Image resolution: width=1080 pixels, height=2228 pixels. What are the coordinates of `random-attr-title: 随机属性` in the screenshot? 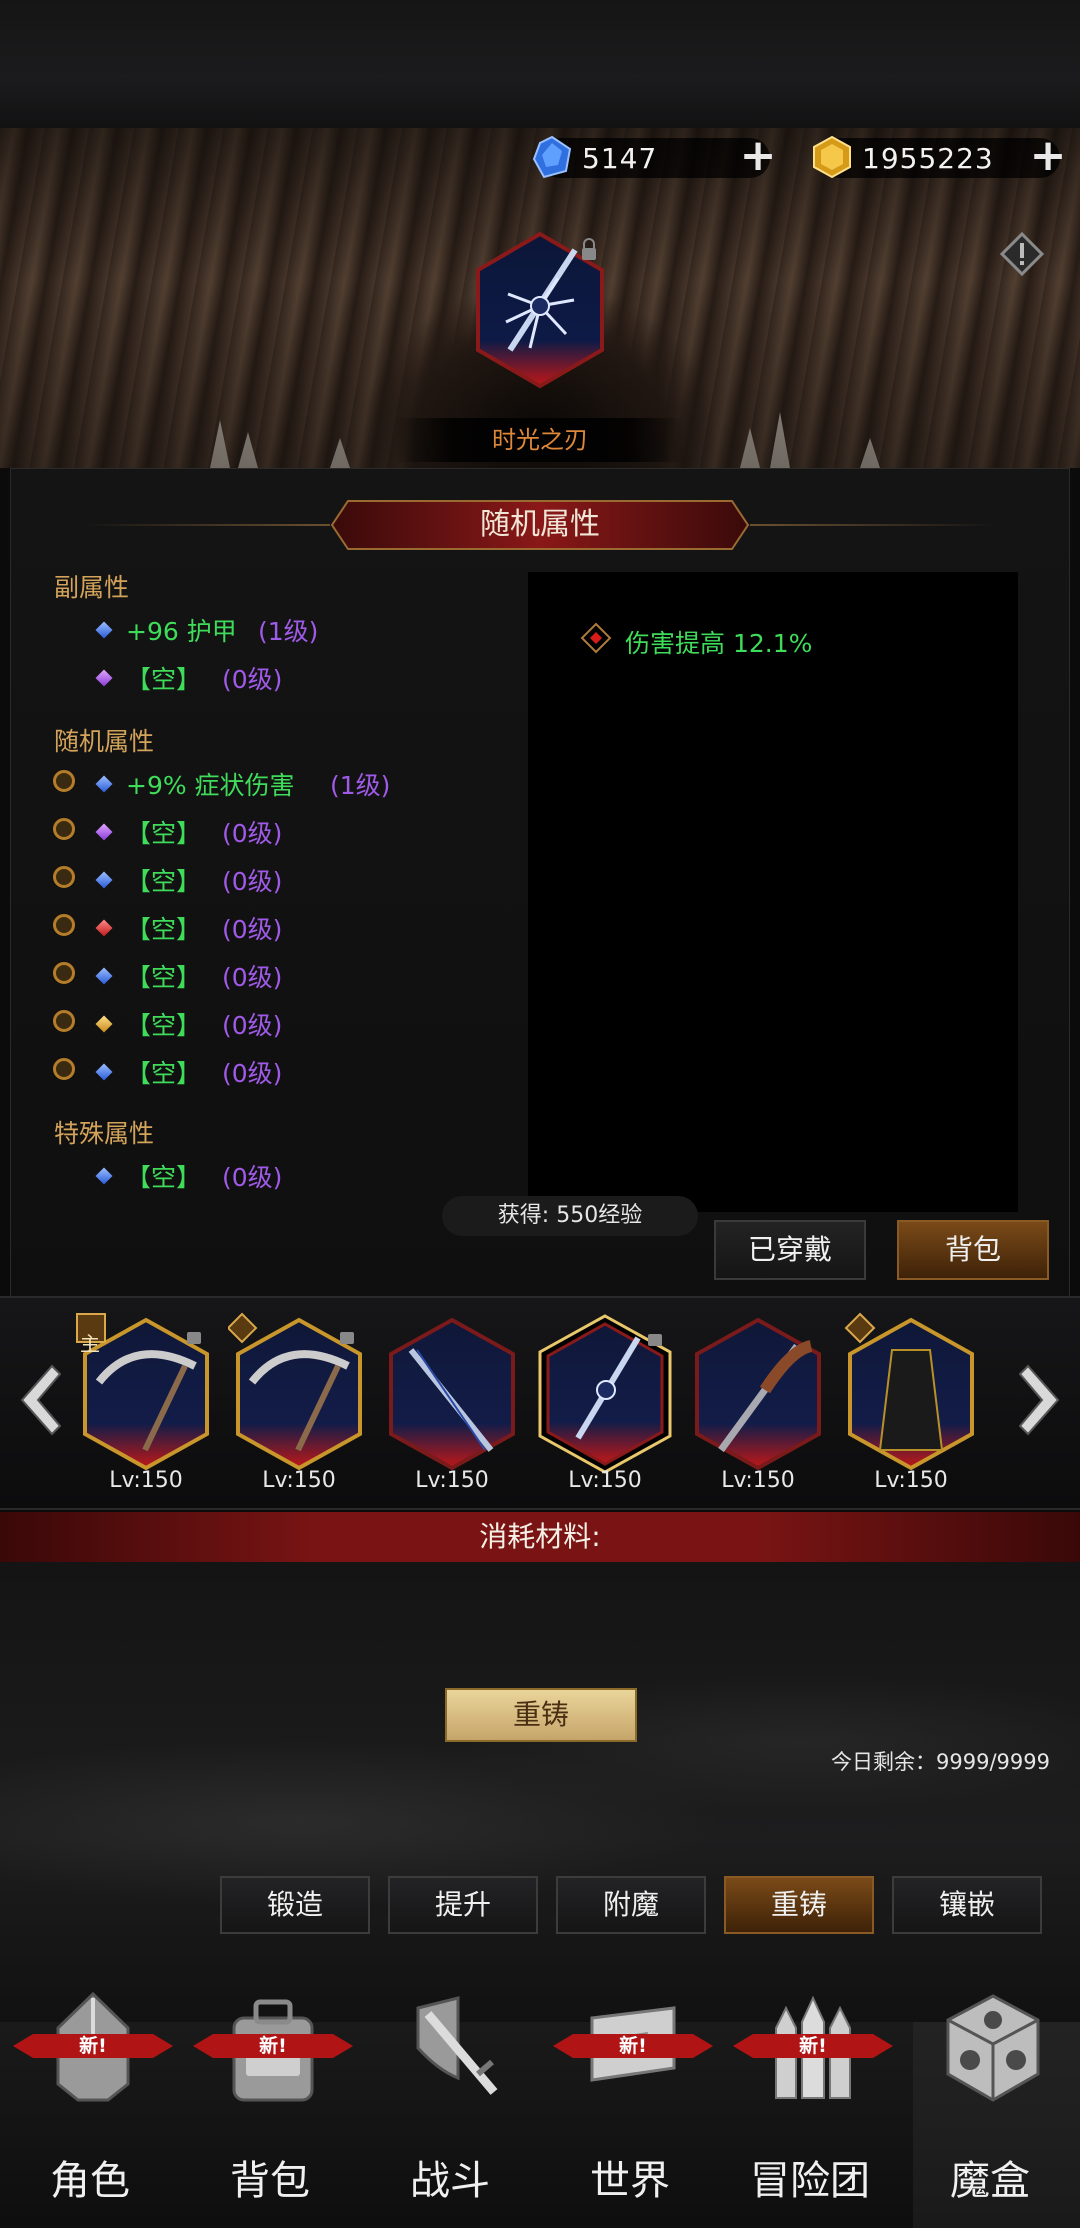 It's located at (104, 741).